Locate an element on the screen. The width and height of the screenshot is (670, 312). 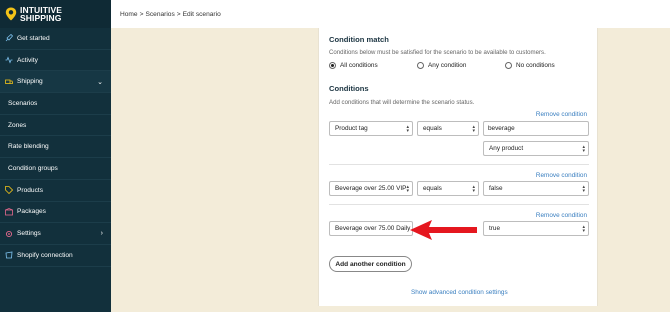
rocket-icon is located at coordinates (9, 38).